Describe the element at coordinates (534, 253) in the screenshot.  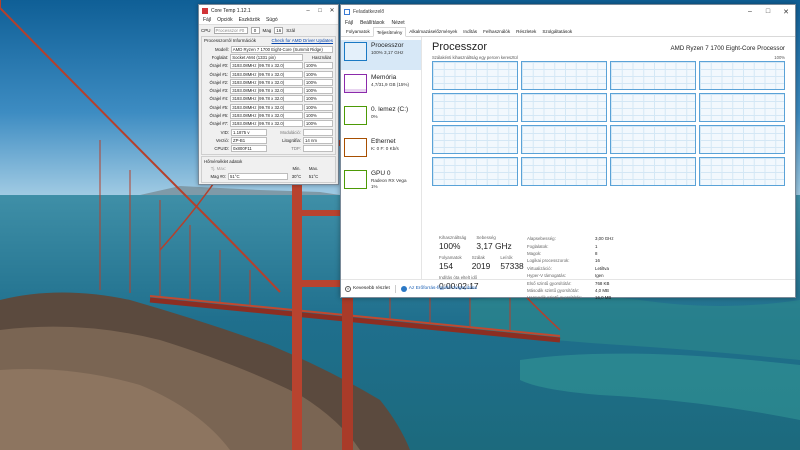
I see `detail-key: Magok:` at that location.